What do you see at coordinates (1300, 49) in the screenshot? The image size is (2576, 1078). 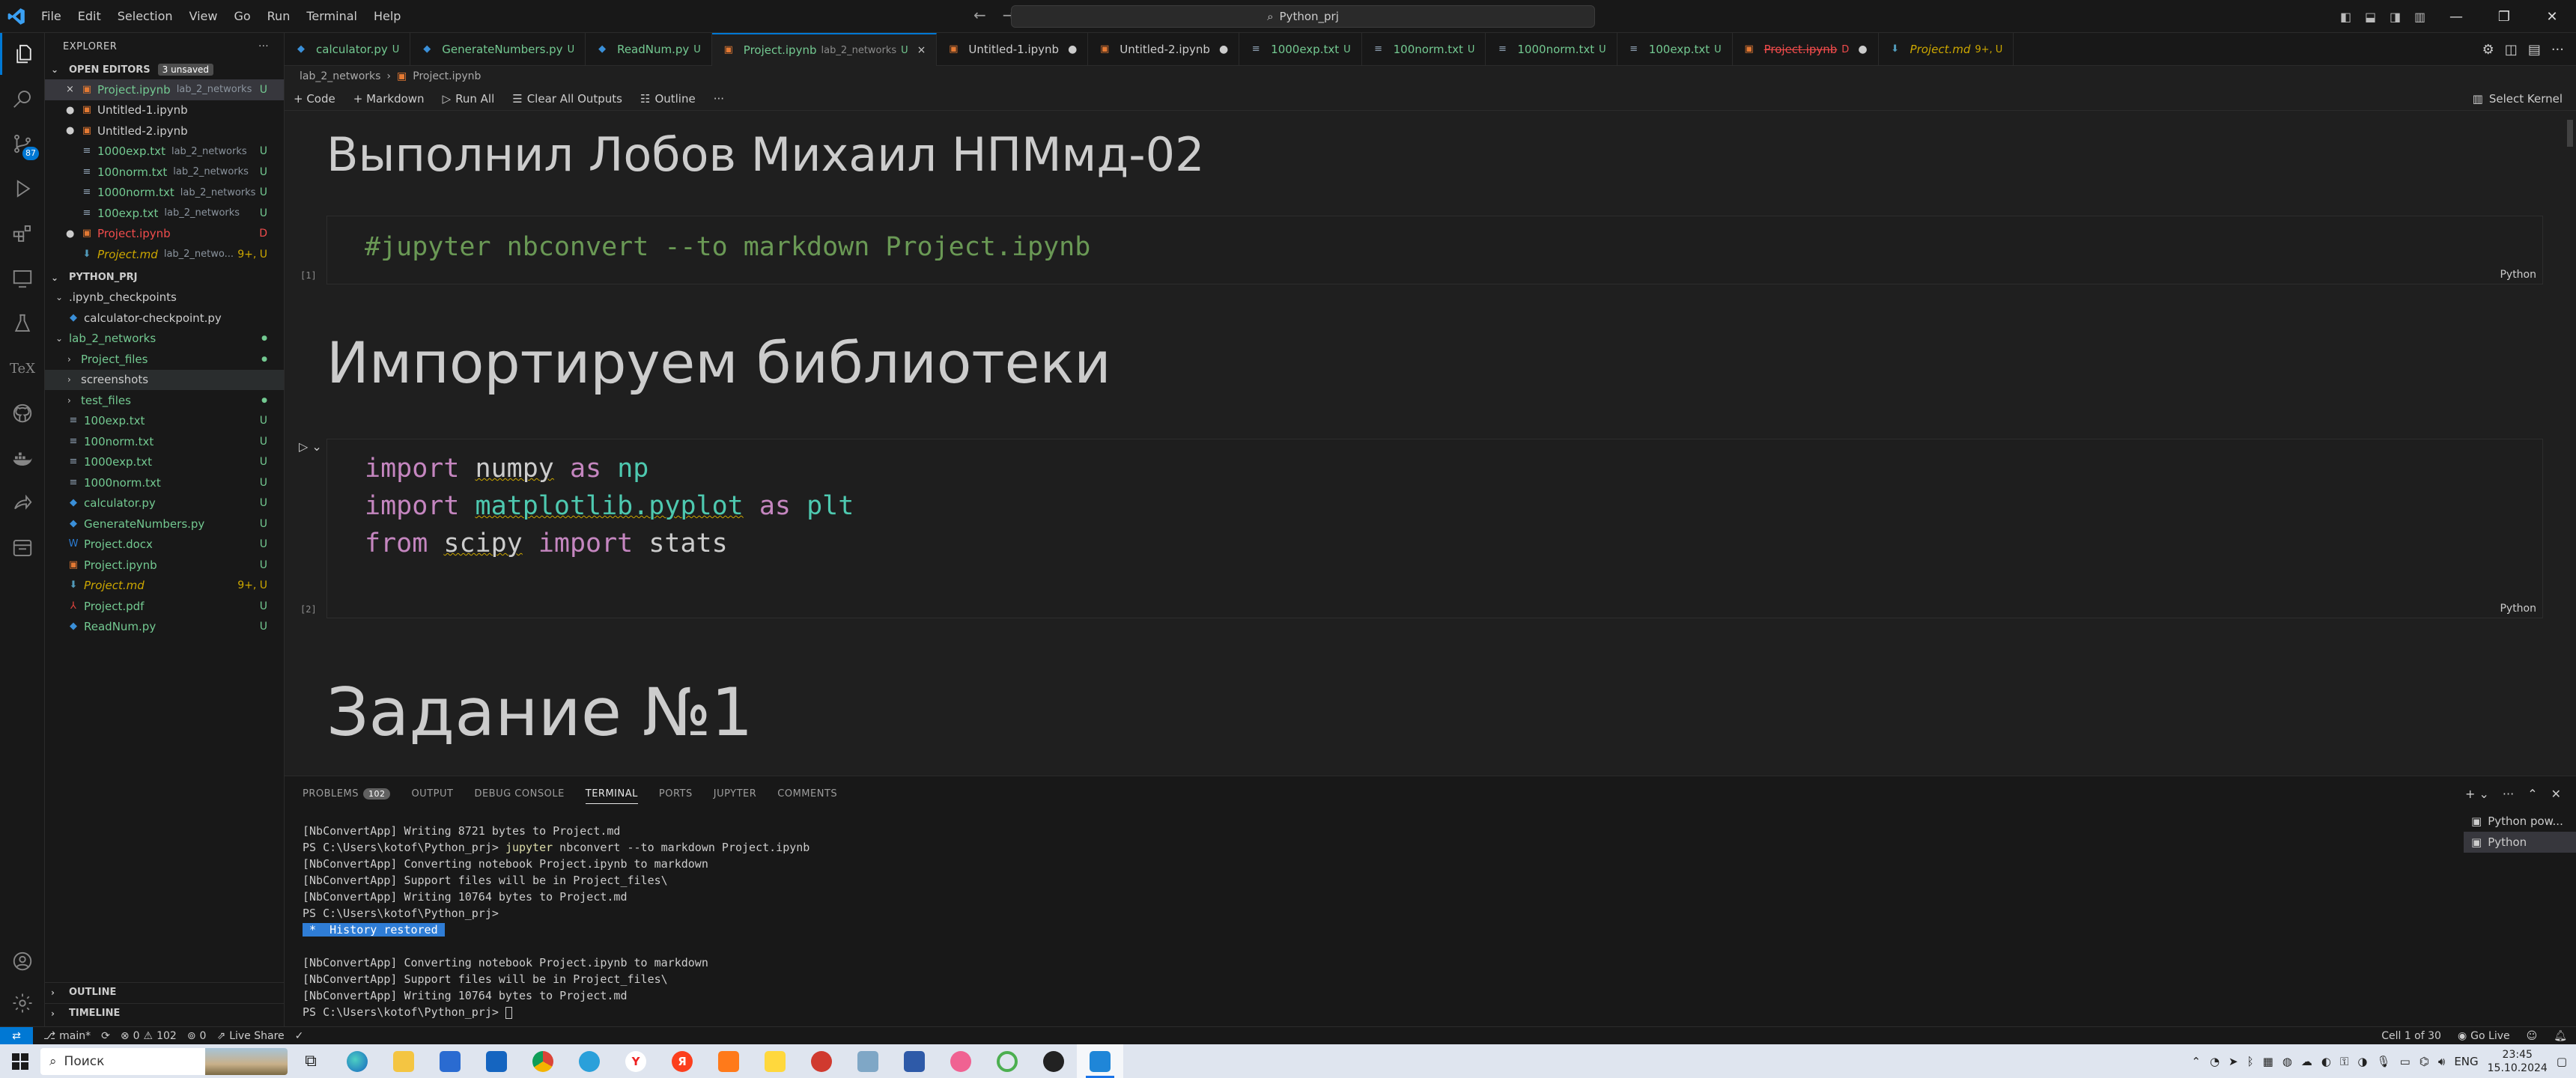 I see `editor-tab: ≡ 1000exp.txt U` at bounding box center [1300, 49].